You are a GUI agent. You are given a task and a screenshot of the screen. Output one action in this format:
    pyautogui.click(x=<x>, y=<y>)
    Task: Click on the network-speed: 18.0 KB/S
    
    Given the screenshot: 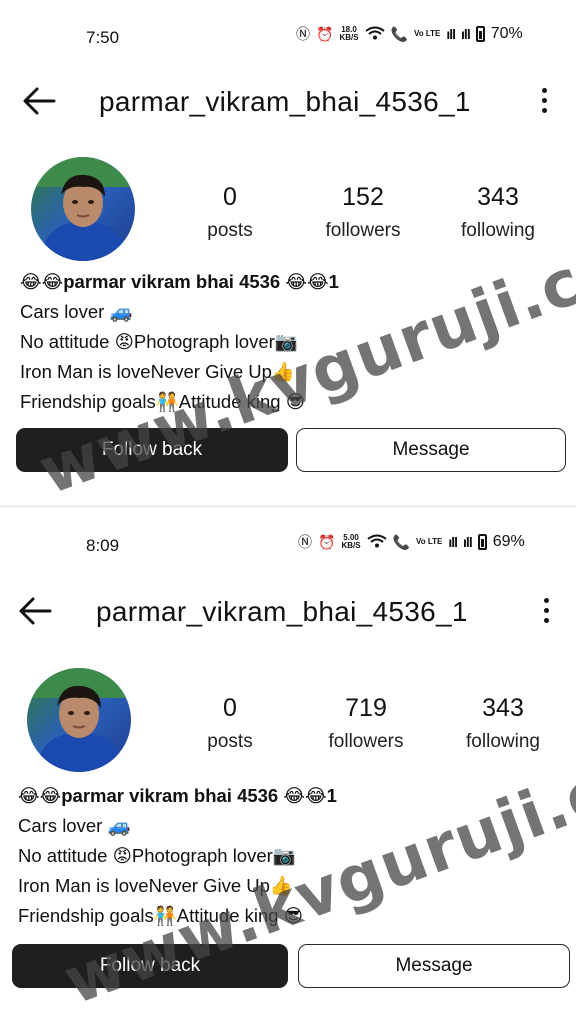 What is the action you would take?
    pyautogui.click(x=348, y=34)
    